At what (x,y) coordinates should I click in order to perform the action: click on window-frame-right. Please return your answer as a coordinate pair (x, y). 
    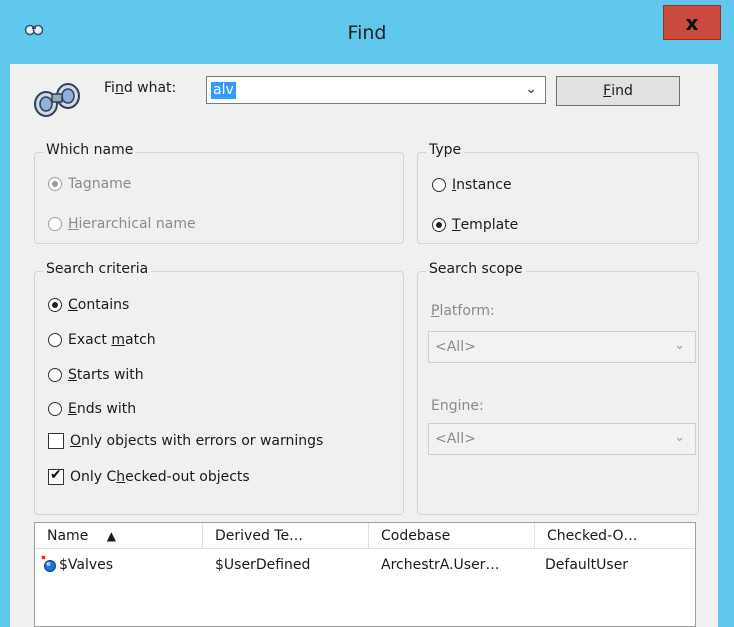
    Looking at the image, I should click on (726, 345).